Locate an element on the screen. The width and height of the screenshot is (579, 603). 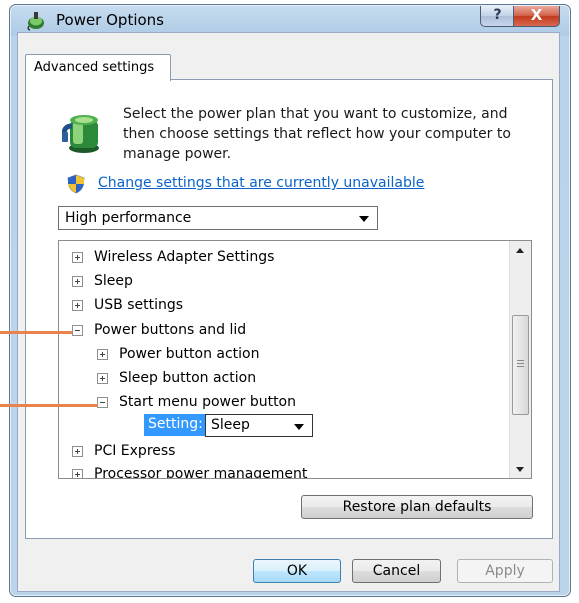
setting-value: Sleep is located at coordinates (230, 425).